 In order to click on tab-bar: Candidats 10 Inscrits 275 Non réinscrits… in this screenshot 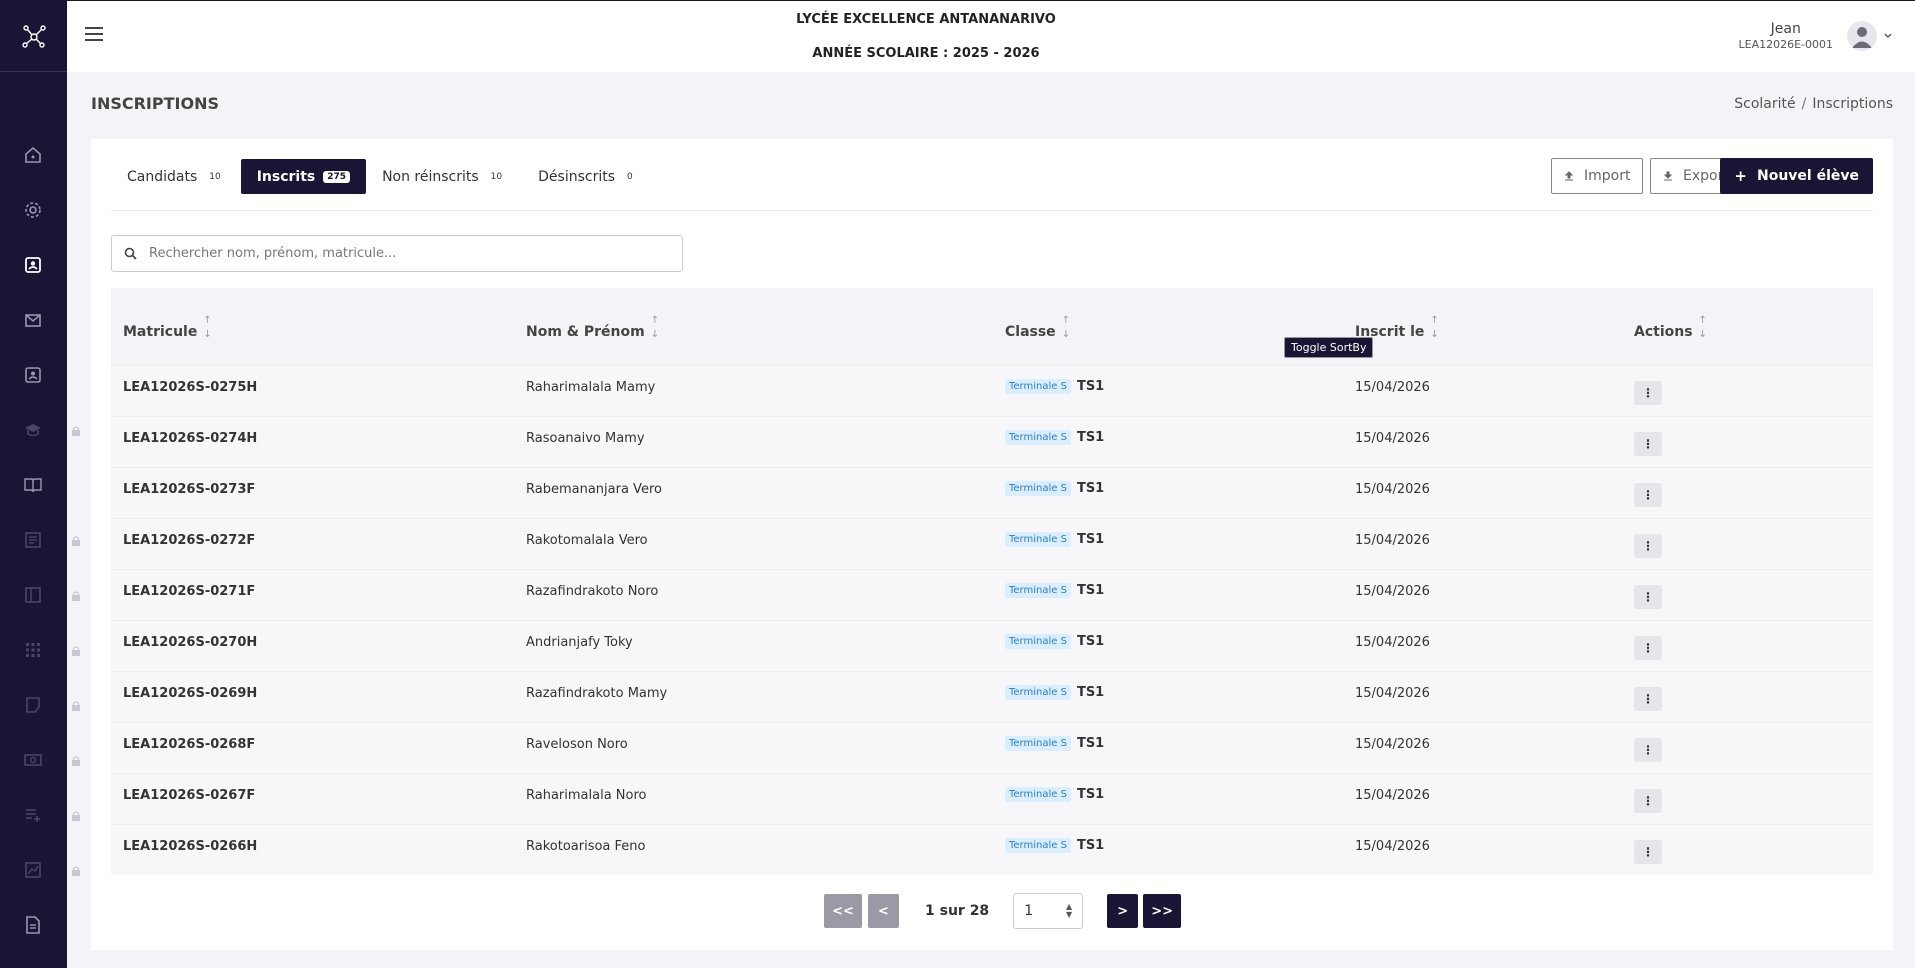, I will do `click(382, 176)`.